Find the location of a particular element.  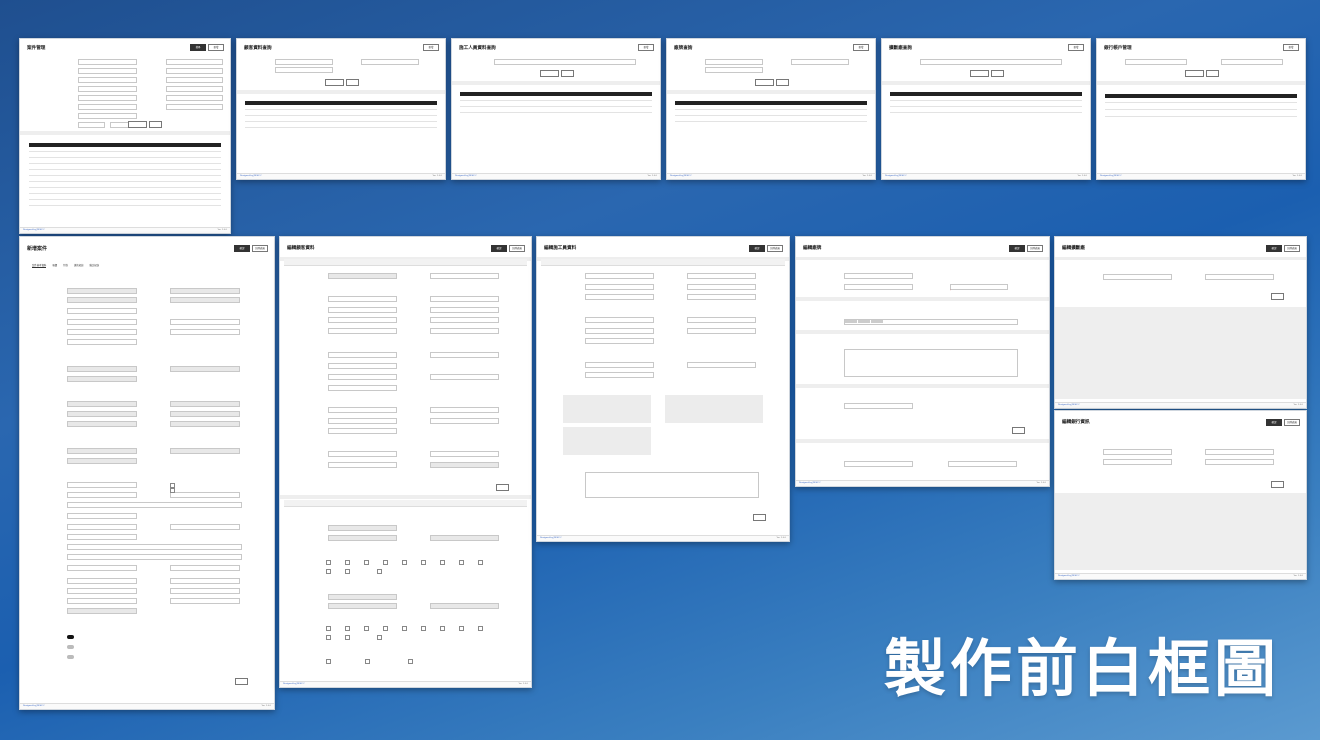

tab-item: 報價 is located at coordinates (54, 265).